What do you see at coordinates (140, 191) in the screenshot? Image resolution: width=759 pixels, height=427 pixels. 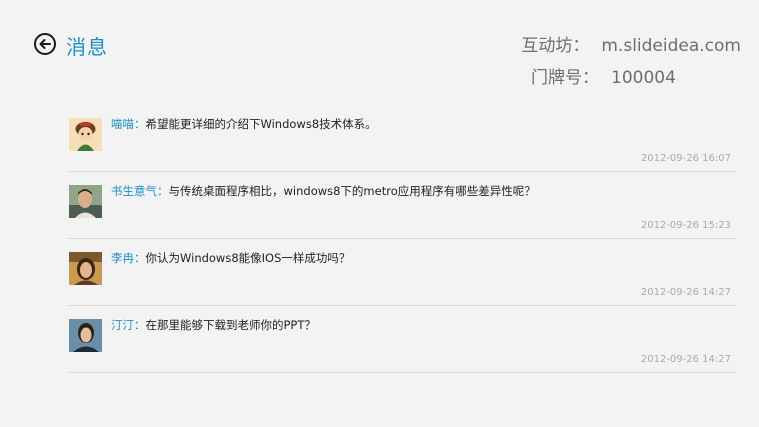 I see `author-name: 书生意气：` at bounding box center [140, 191].